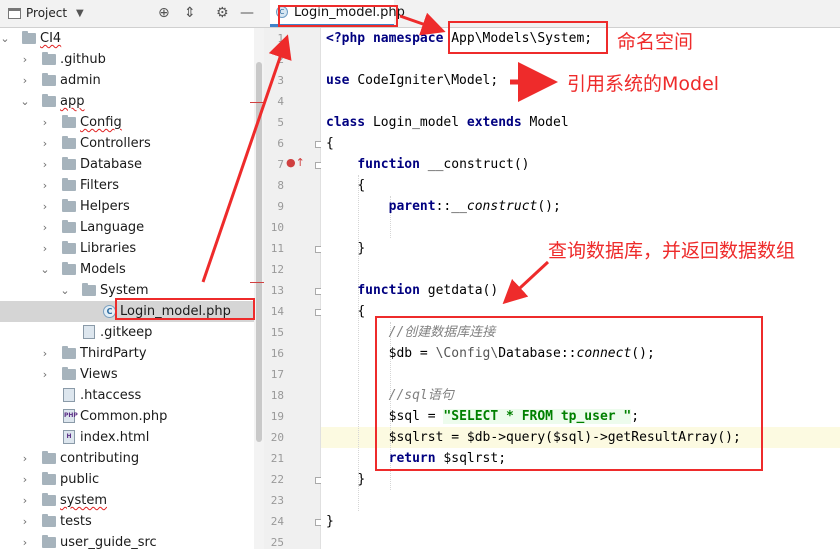 The height and width of the screenshot is (553, 840). I want to click on line-number: 21, so click(277, 458).